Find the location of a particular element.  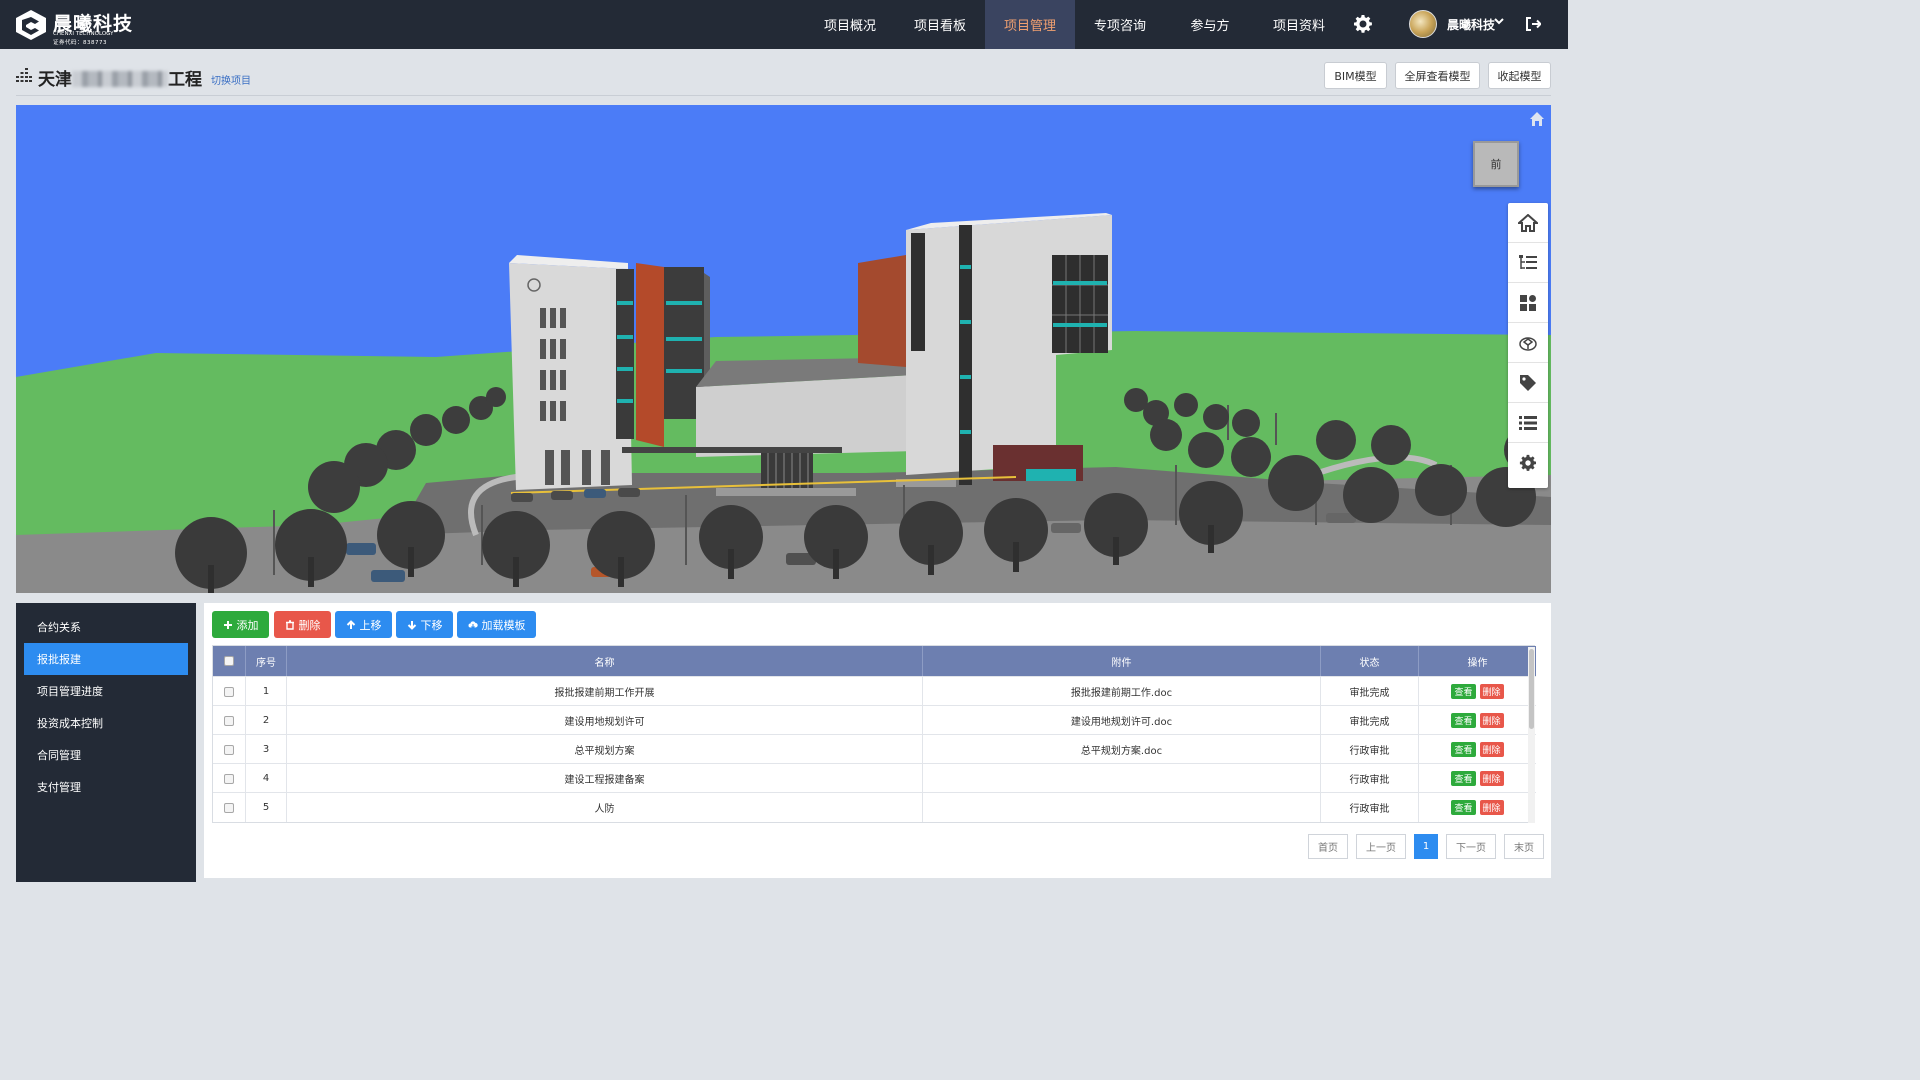

page-title: 天津 工程 is located at coordinates (120, 77).